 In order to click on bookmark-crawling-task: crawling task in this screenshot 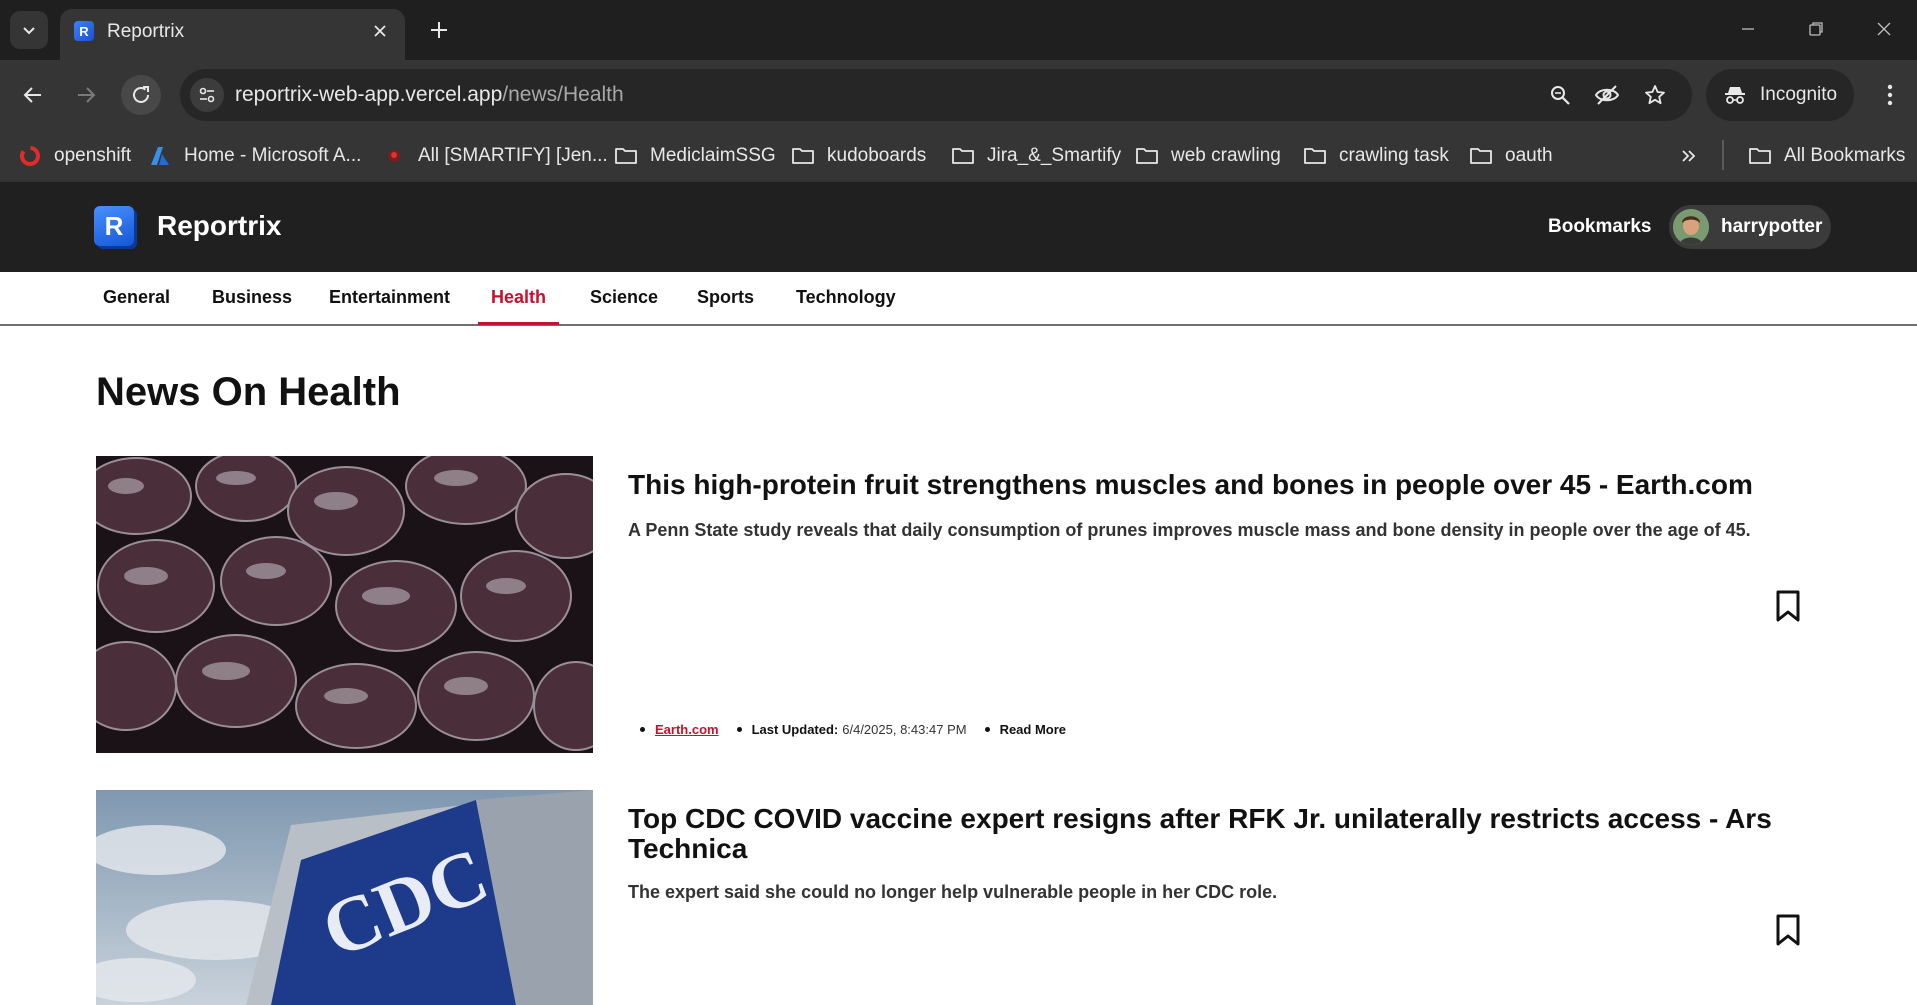, I will do `click(1376, 156)`.